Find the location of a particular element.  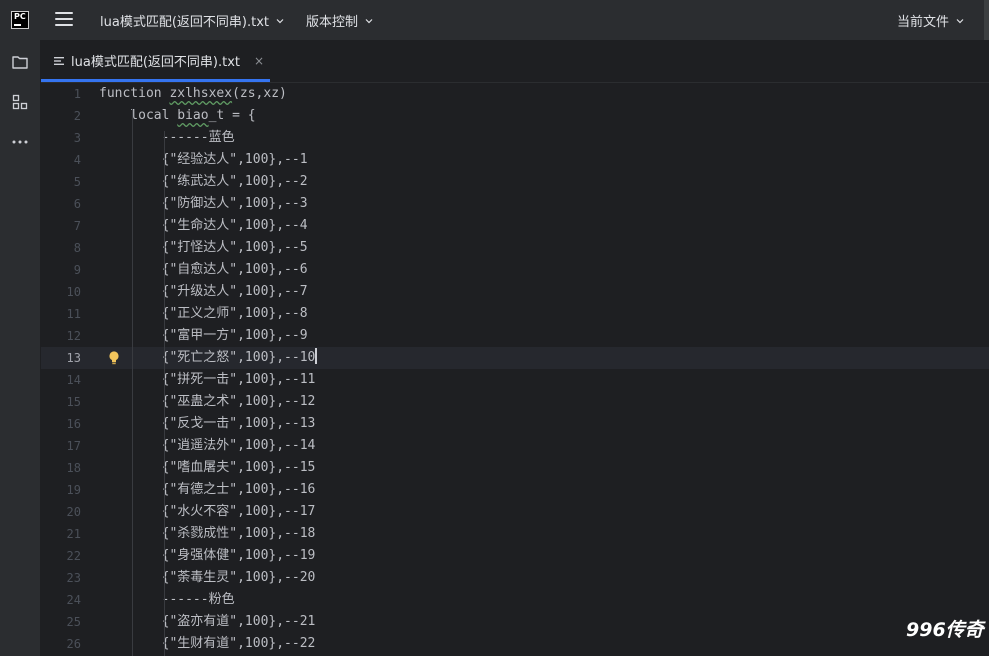

code-text: {"自愈达人",100},--6 is located at coordinates (203, 269).